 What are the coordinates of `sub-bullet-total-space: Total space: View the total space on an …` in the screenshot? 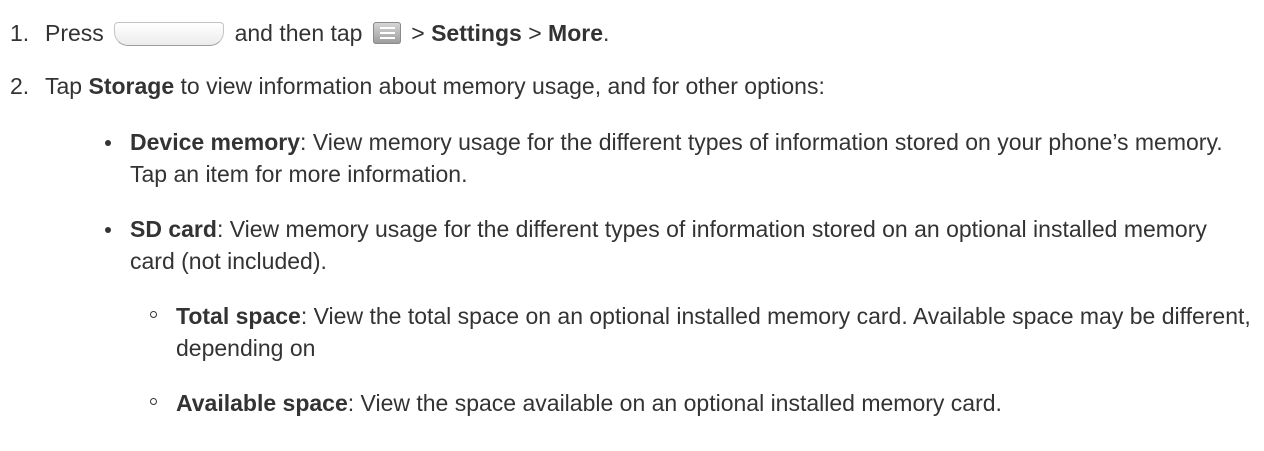 It's located at (705, 333).